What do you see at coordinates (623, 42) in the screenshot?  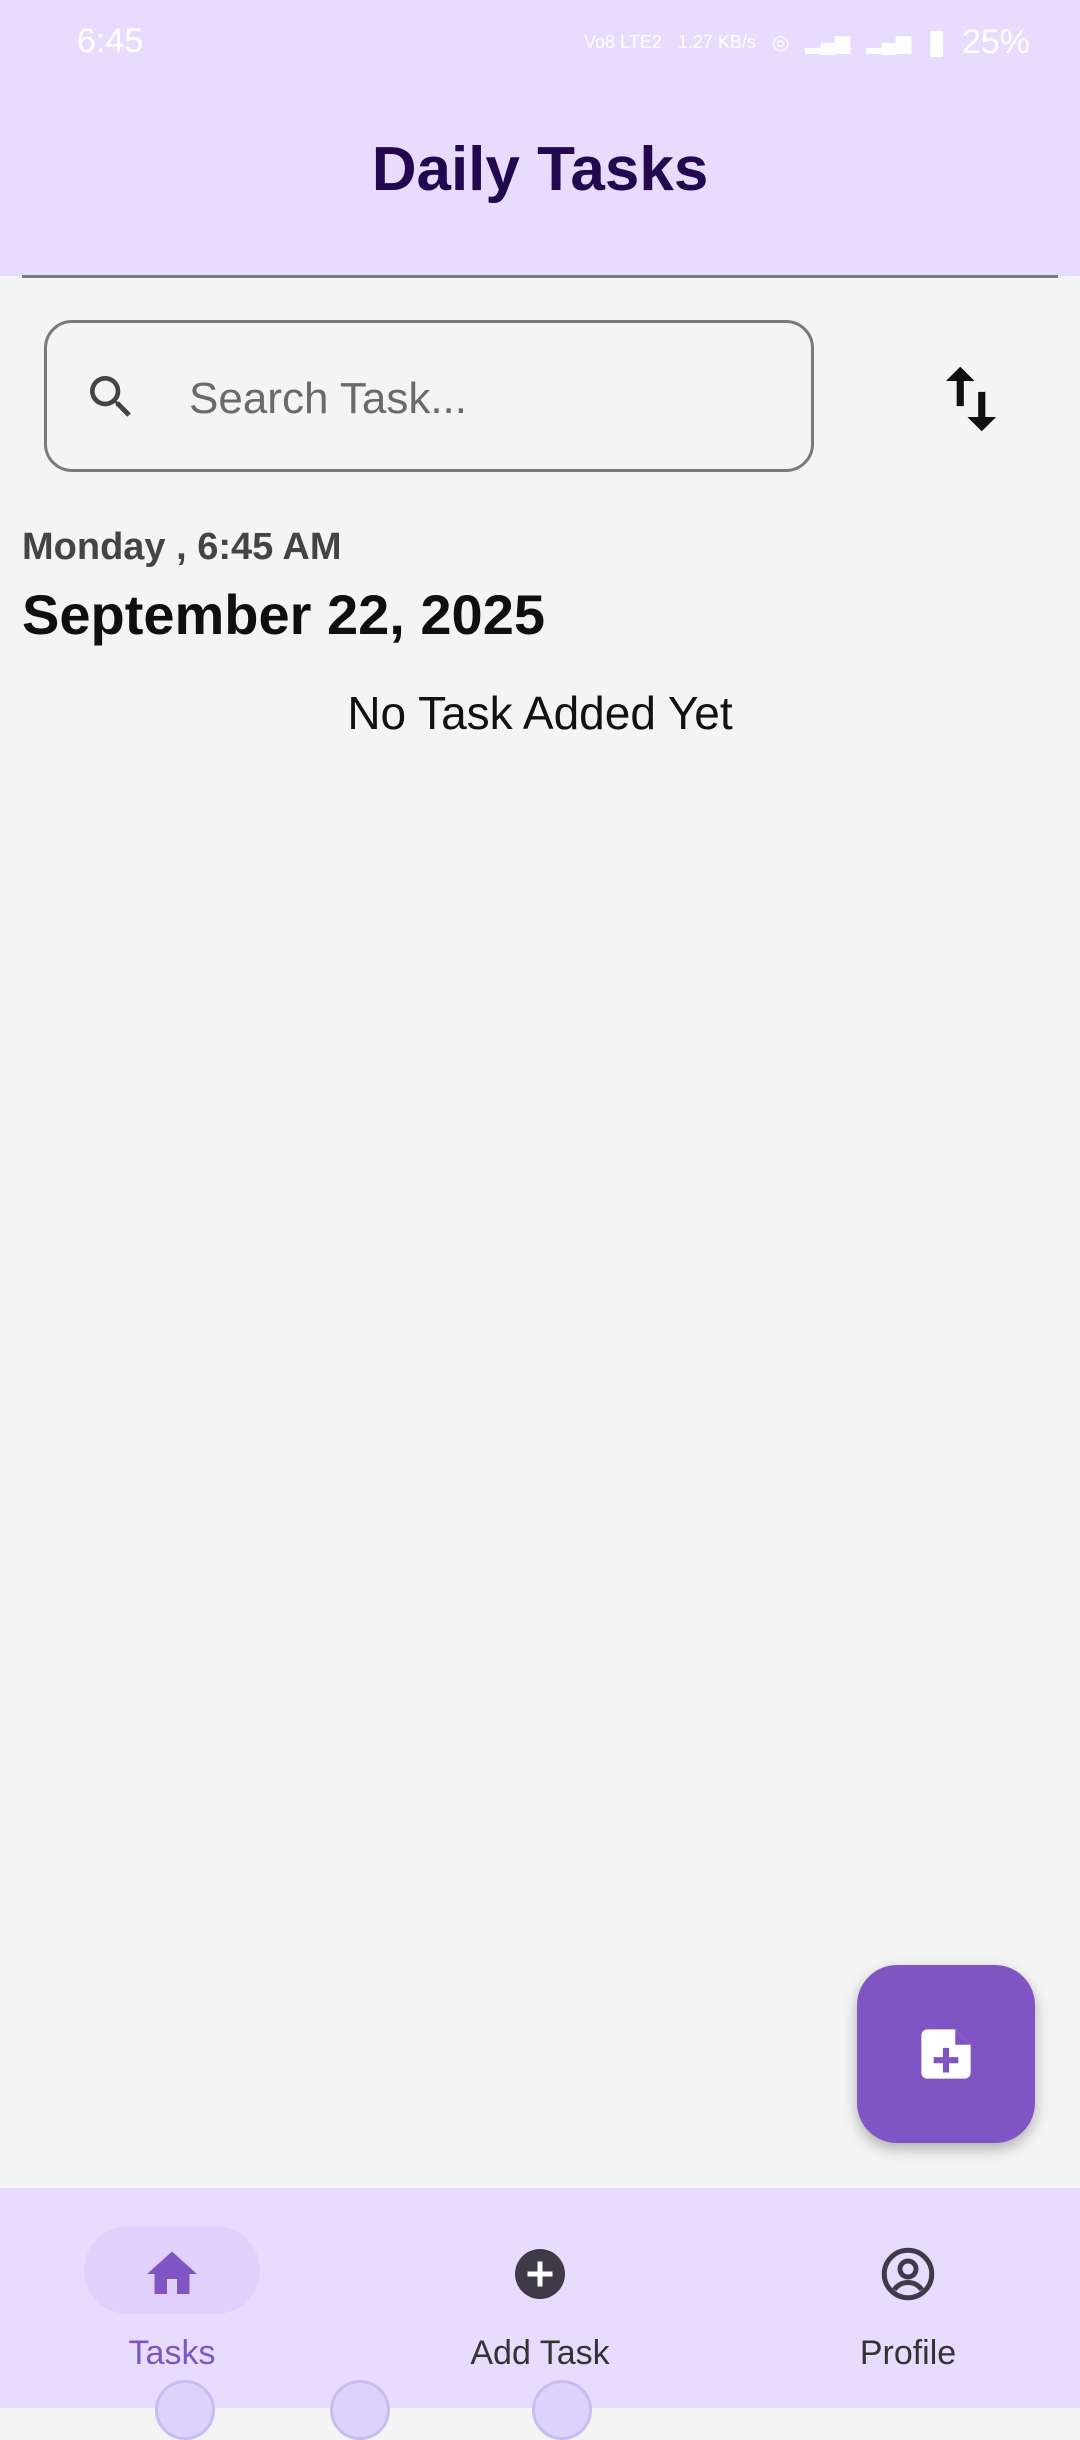 I see `network-type-label: Vo8 LTE2` at bounding box center [623, 42].